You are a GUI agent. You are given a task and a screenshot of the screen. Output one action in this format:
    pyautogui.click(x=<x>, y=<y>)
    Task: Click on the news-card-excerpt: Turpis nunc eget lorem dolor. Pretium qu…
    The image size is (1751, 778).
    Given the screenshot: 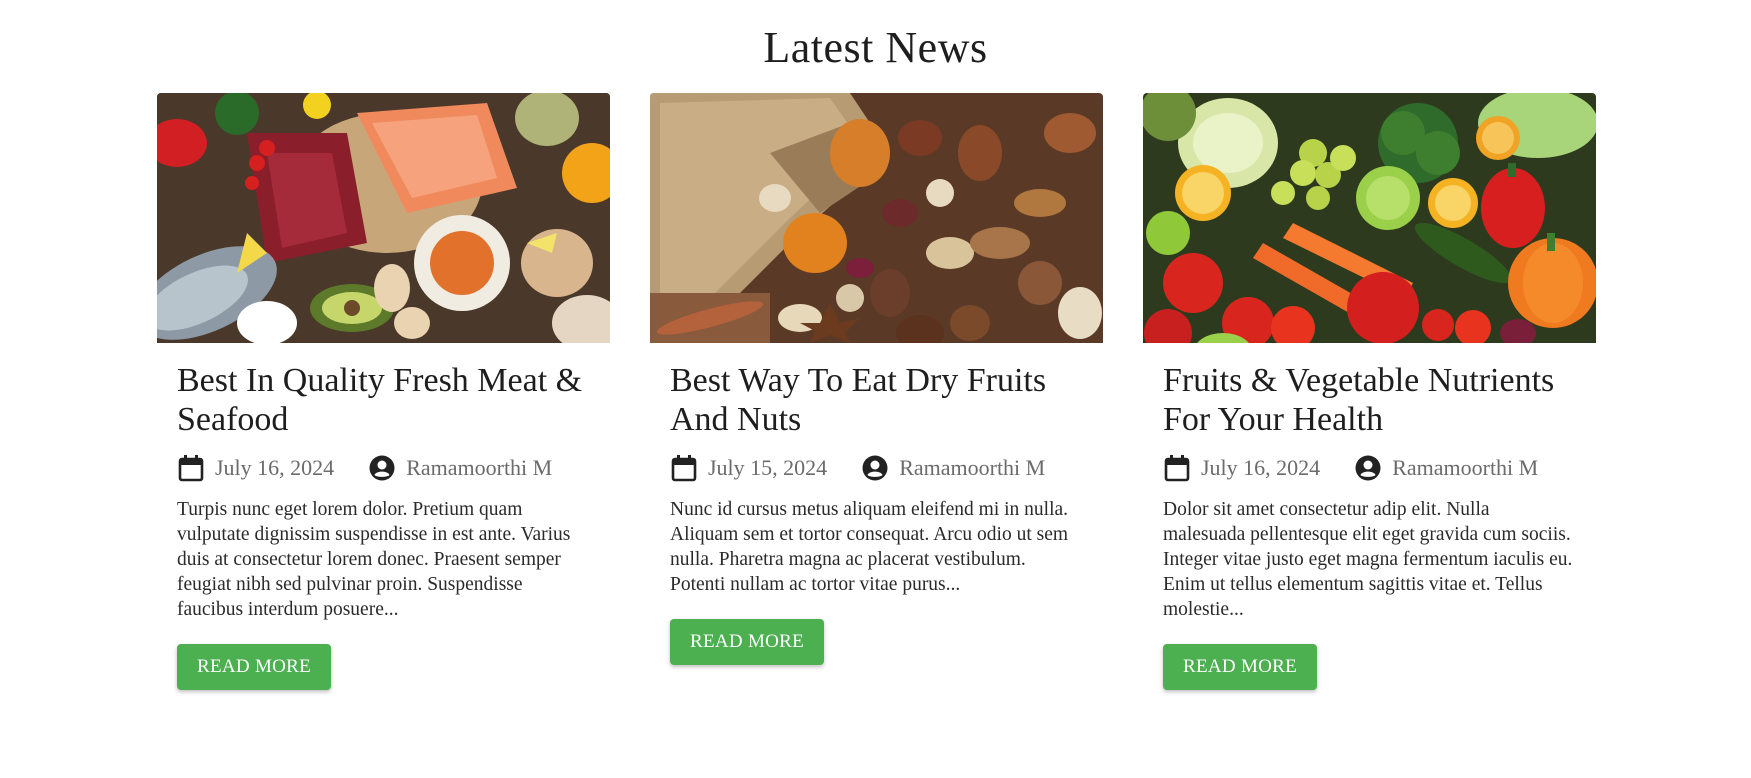 What is the action you would take?
    pyautogui.click(x=374, y=559)
    